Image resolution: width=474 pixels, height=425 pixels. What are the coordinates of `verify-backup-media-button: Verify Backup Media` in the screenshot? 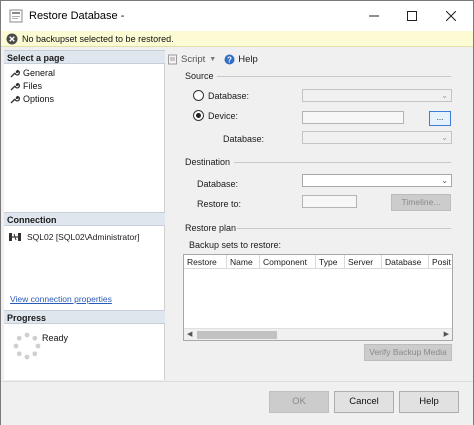 It's located at (408, 352).